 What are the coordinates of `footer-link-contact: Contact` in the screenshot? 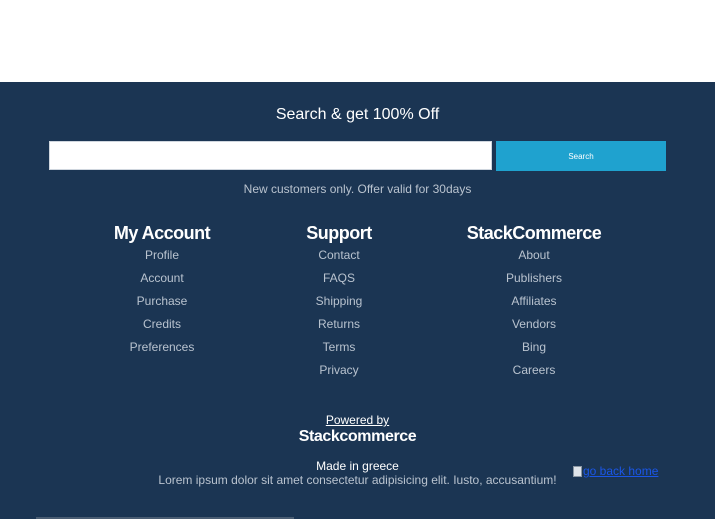 It's located at (338, 255).